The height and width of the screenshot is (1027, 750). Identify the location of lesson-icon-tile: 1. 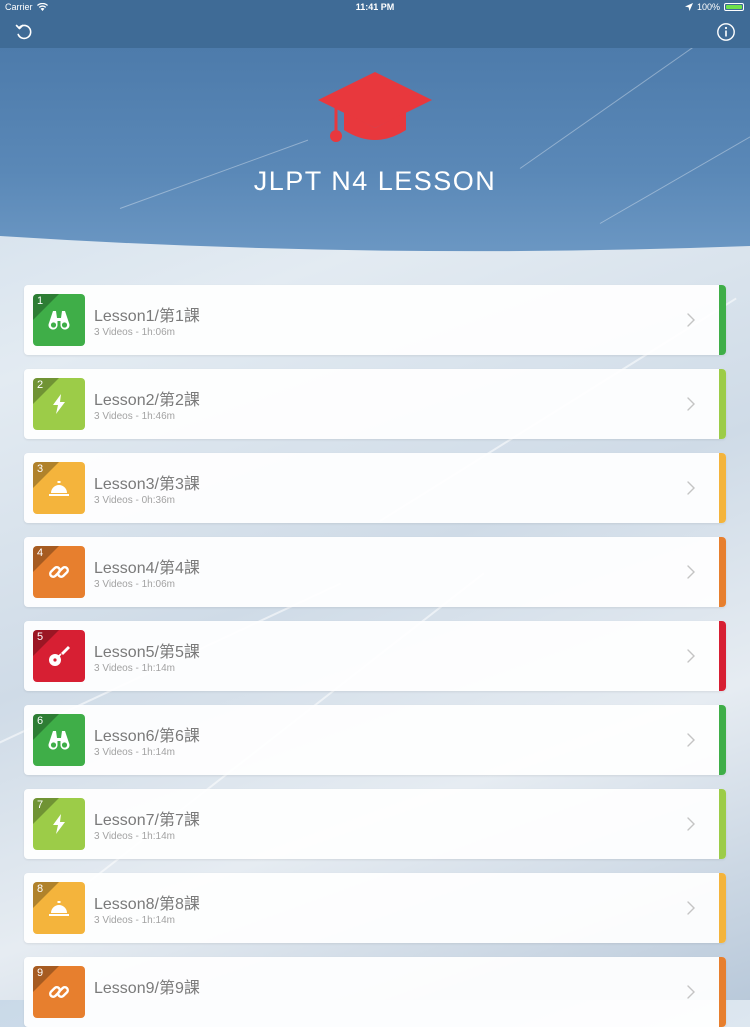
(59, 320).